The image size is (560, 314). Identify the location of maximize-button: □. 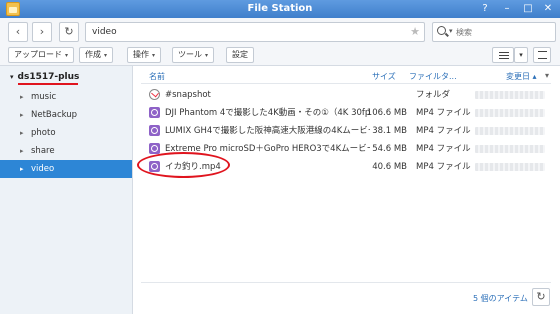
(528, 8).